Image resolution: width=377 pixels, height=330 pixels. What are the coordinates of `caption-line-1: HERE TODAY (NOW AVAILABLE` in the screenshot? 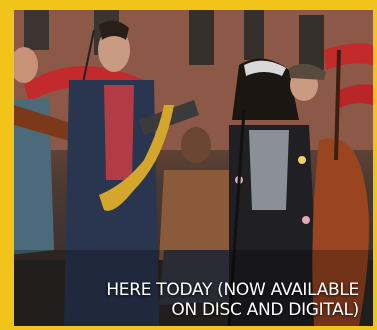 It's located at (232, 290).